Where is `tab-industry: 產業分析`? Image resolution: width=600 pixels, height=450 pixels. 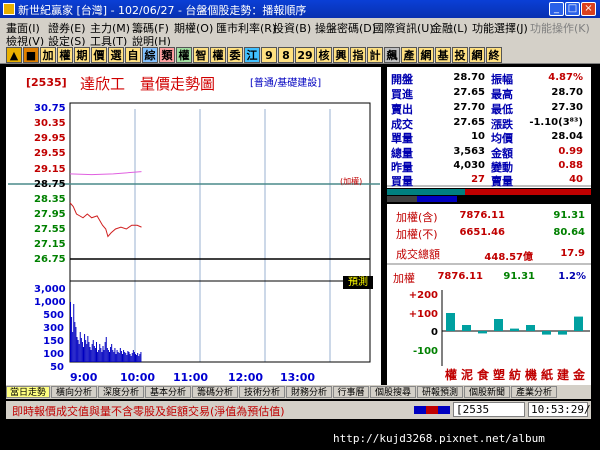 tab-industry: 產業分析 is located at coordinates (534, 392).